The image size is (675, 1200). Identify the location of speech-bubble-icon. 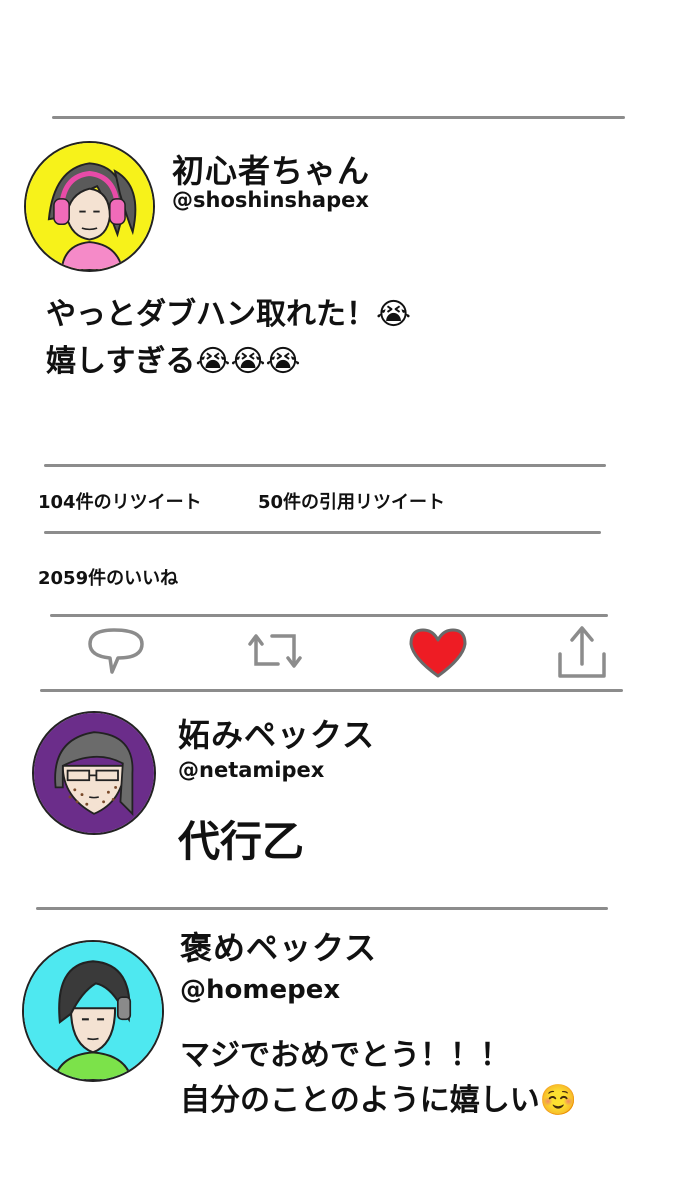
(116, 651).